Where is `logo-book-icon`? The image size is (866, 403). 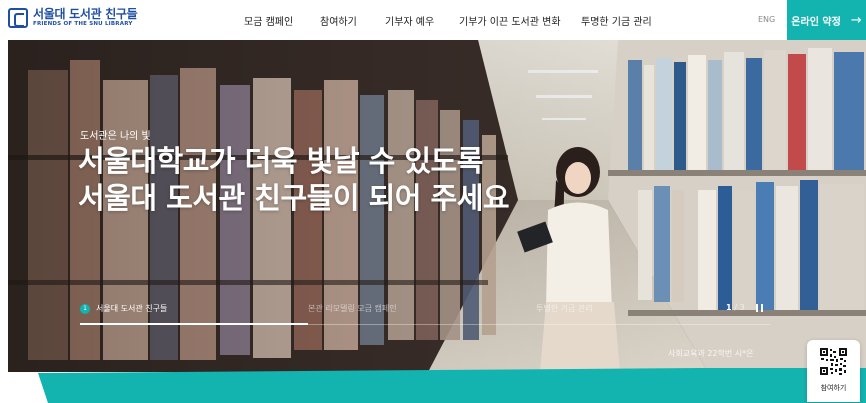
logo-book-icon is located at coordinates (18, 18).